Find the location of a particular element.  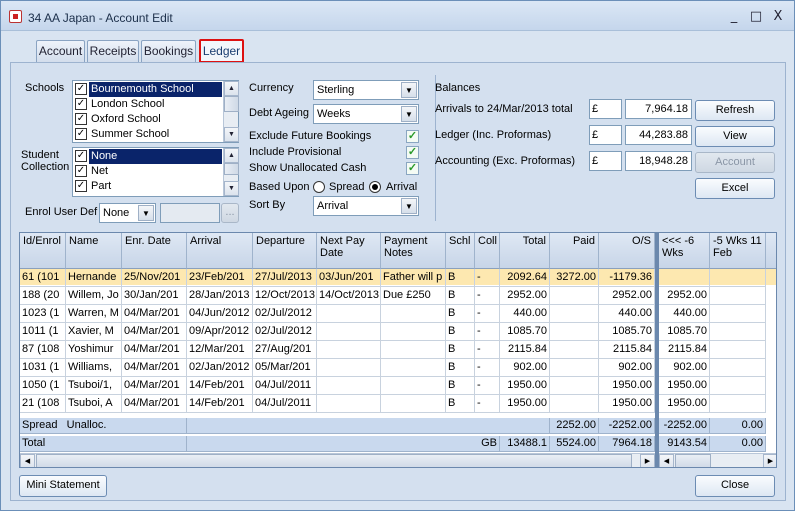

enrol-user-def-select: None ▼ is located at coordinates (127, 213).